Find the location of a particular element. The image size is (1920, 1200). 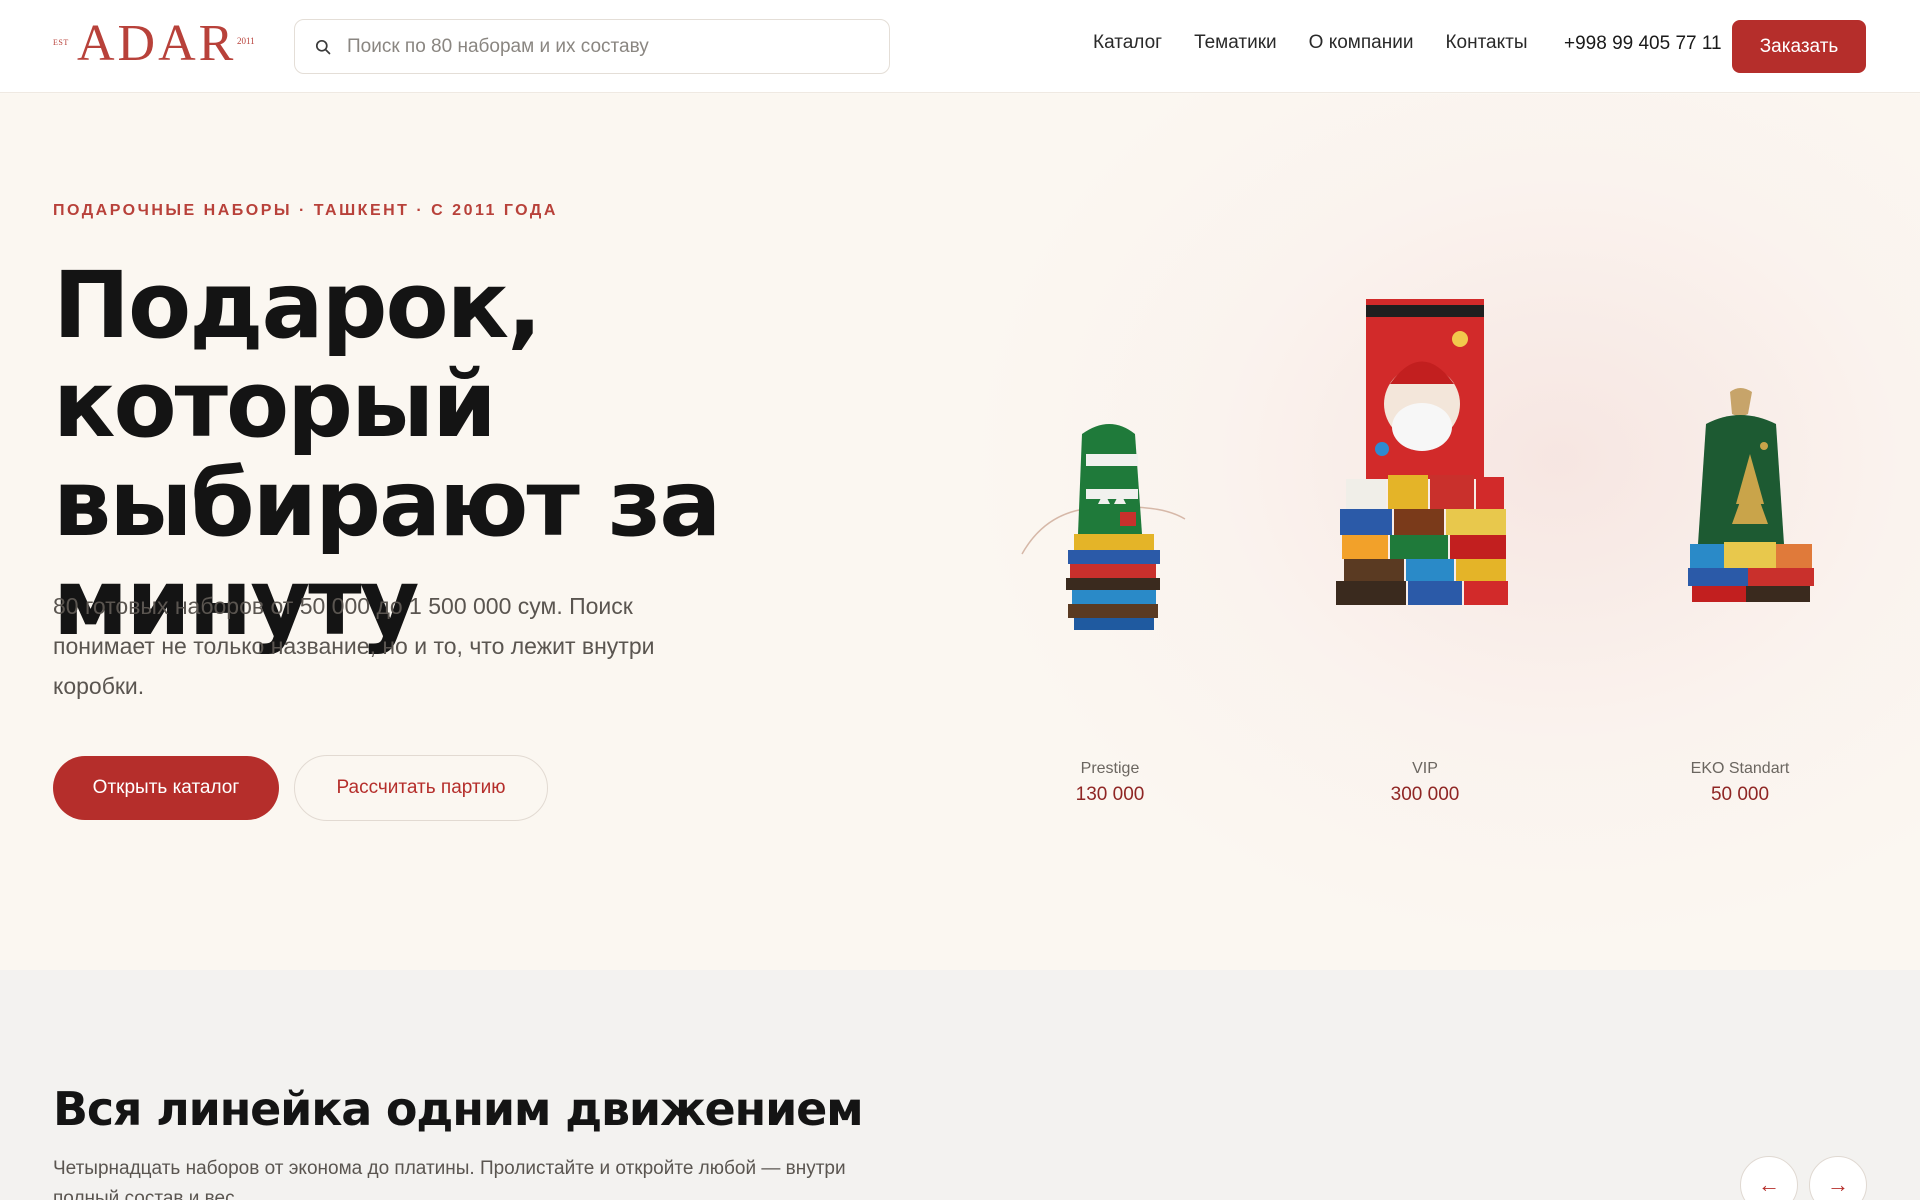

arrow-right-icon: → is located at coordinates (1838, 1184).